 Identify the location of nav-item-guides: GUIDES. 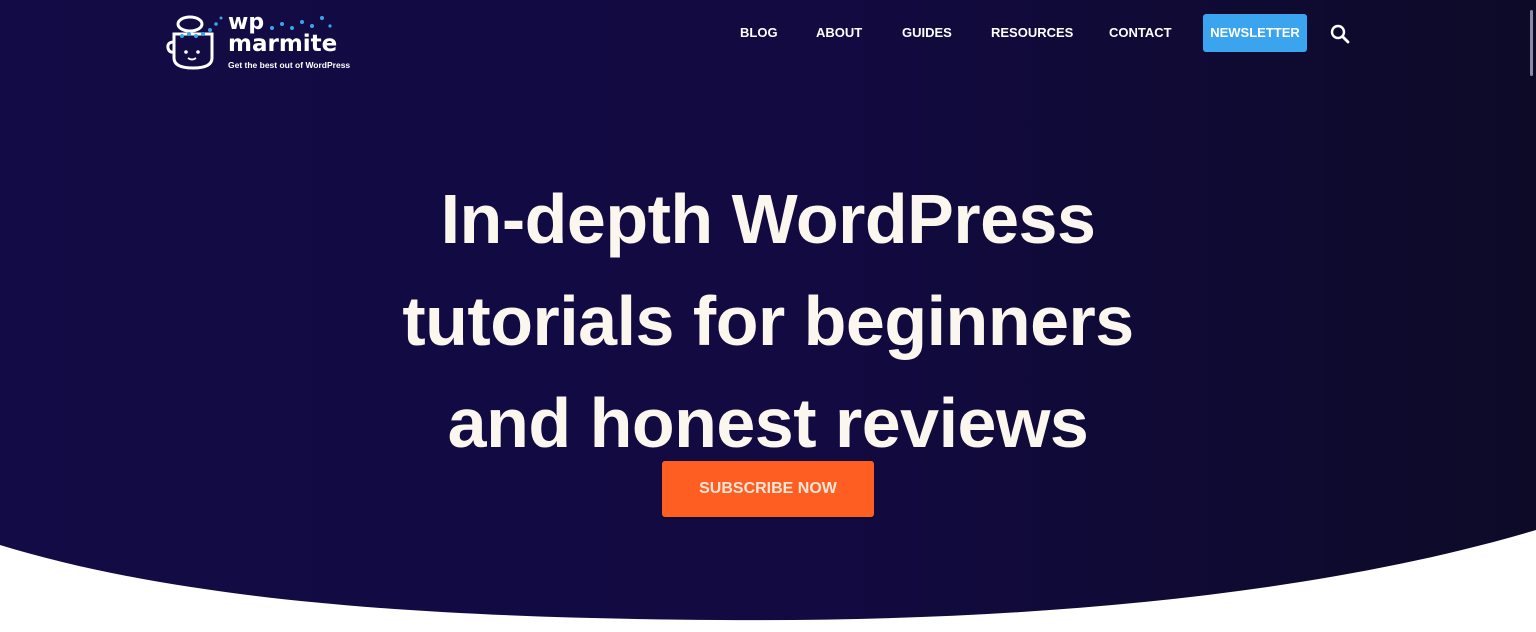
(927, 33).